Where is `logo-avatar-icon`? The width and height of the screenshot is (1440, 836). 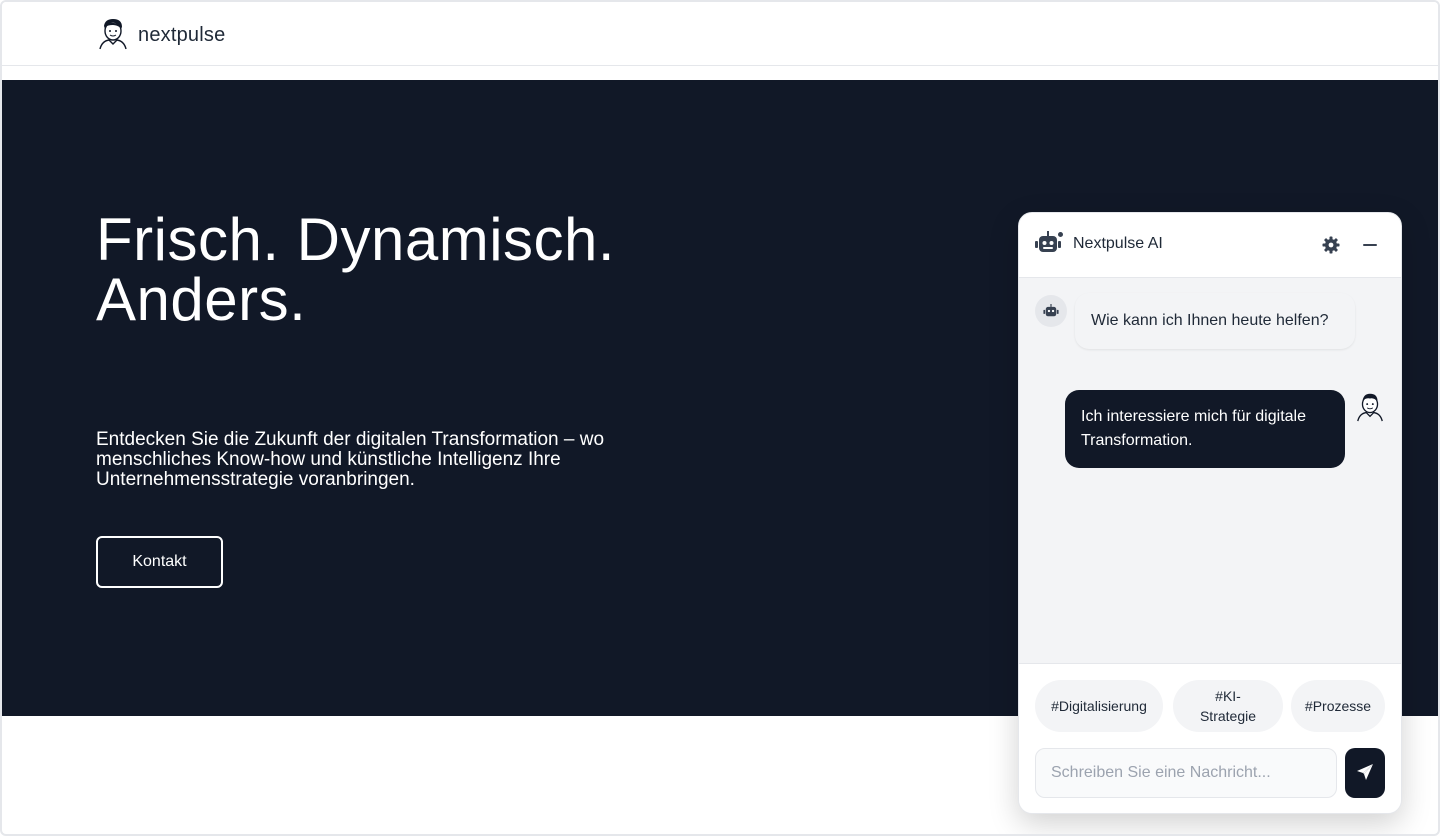 logo-avatar-icon is located at coordinates (113, 35).